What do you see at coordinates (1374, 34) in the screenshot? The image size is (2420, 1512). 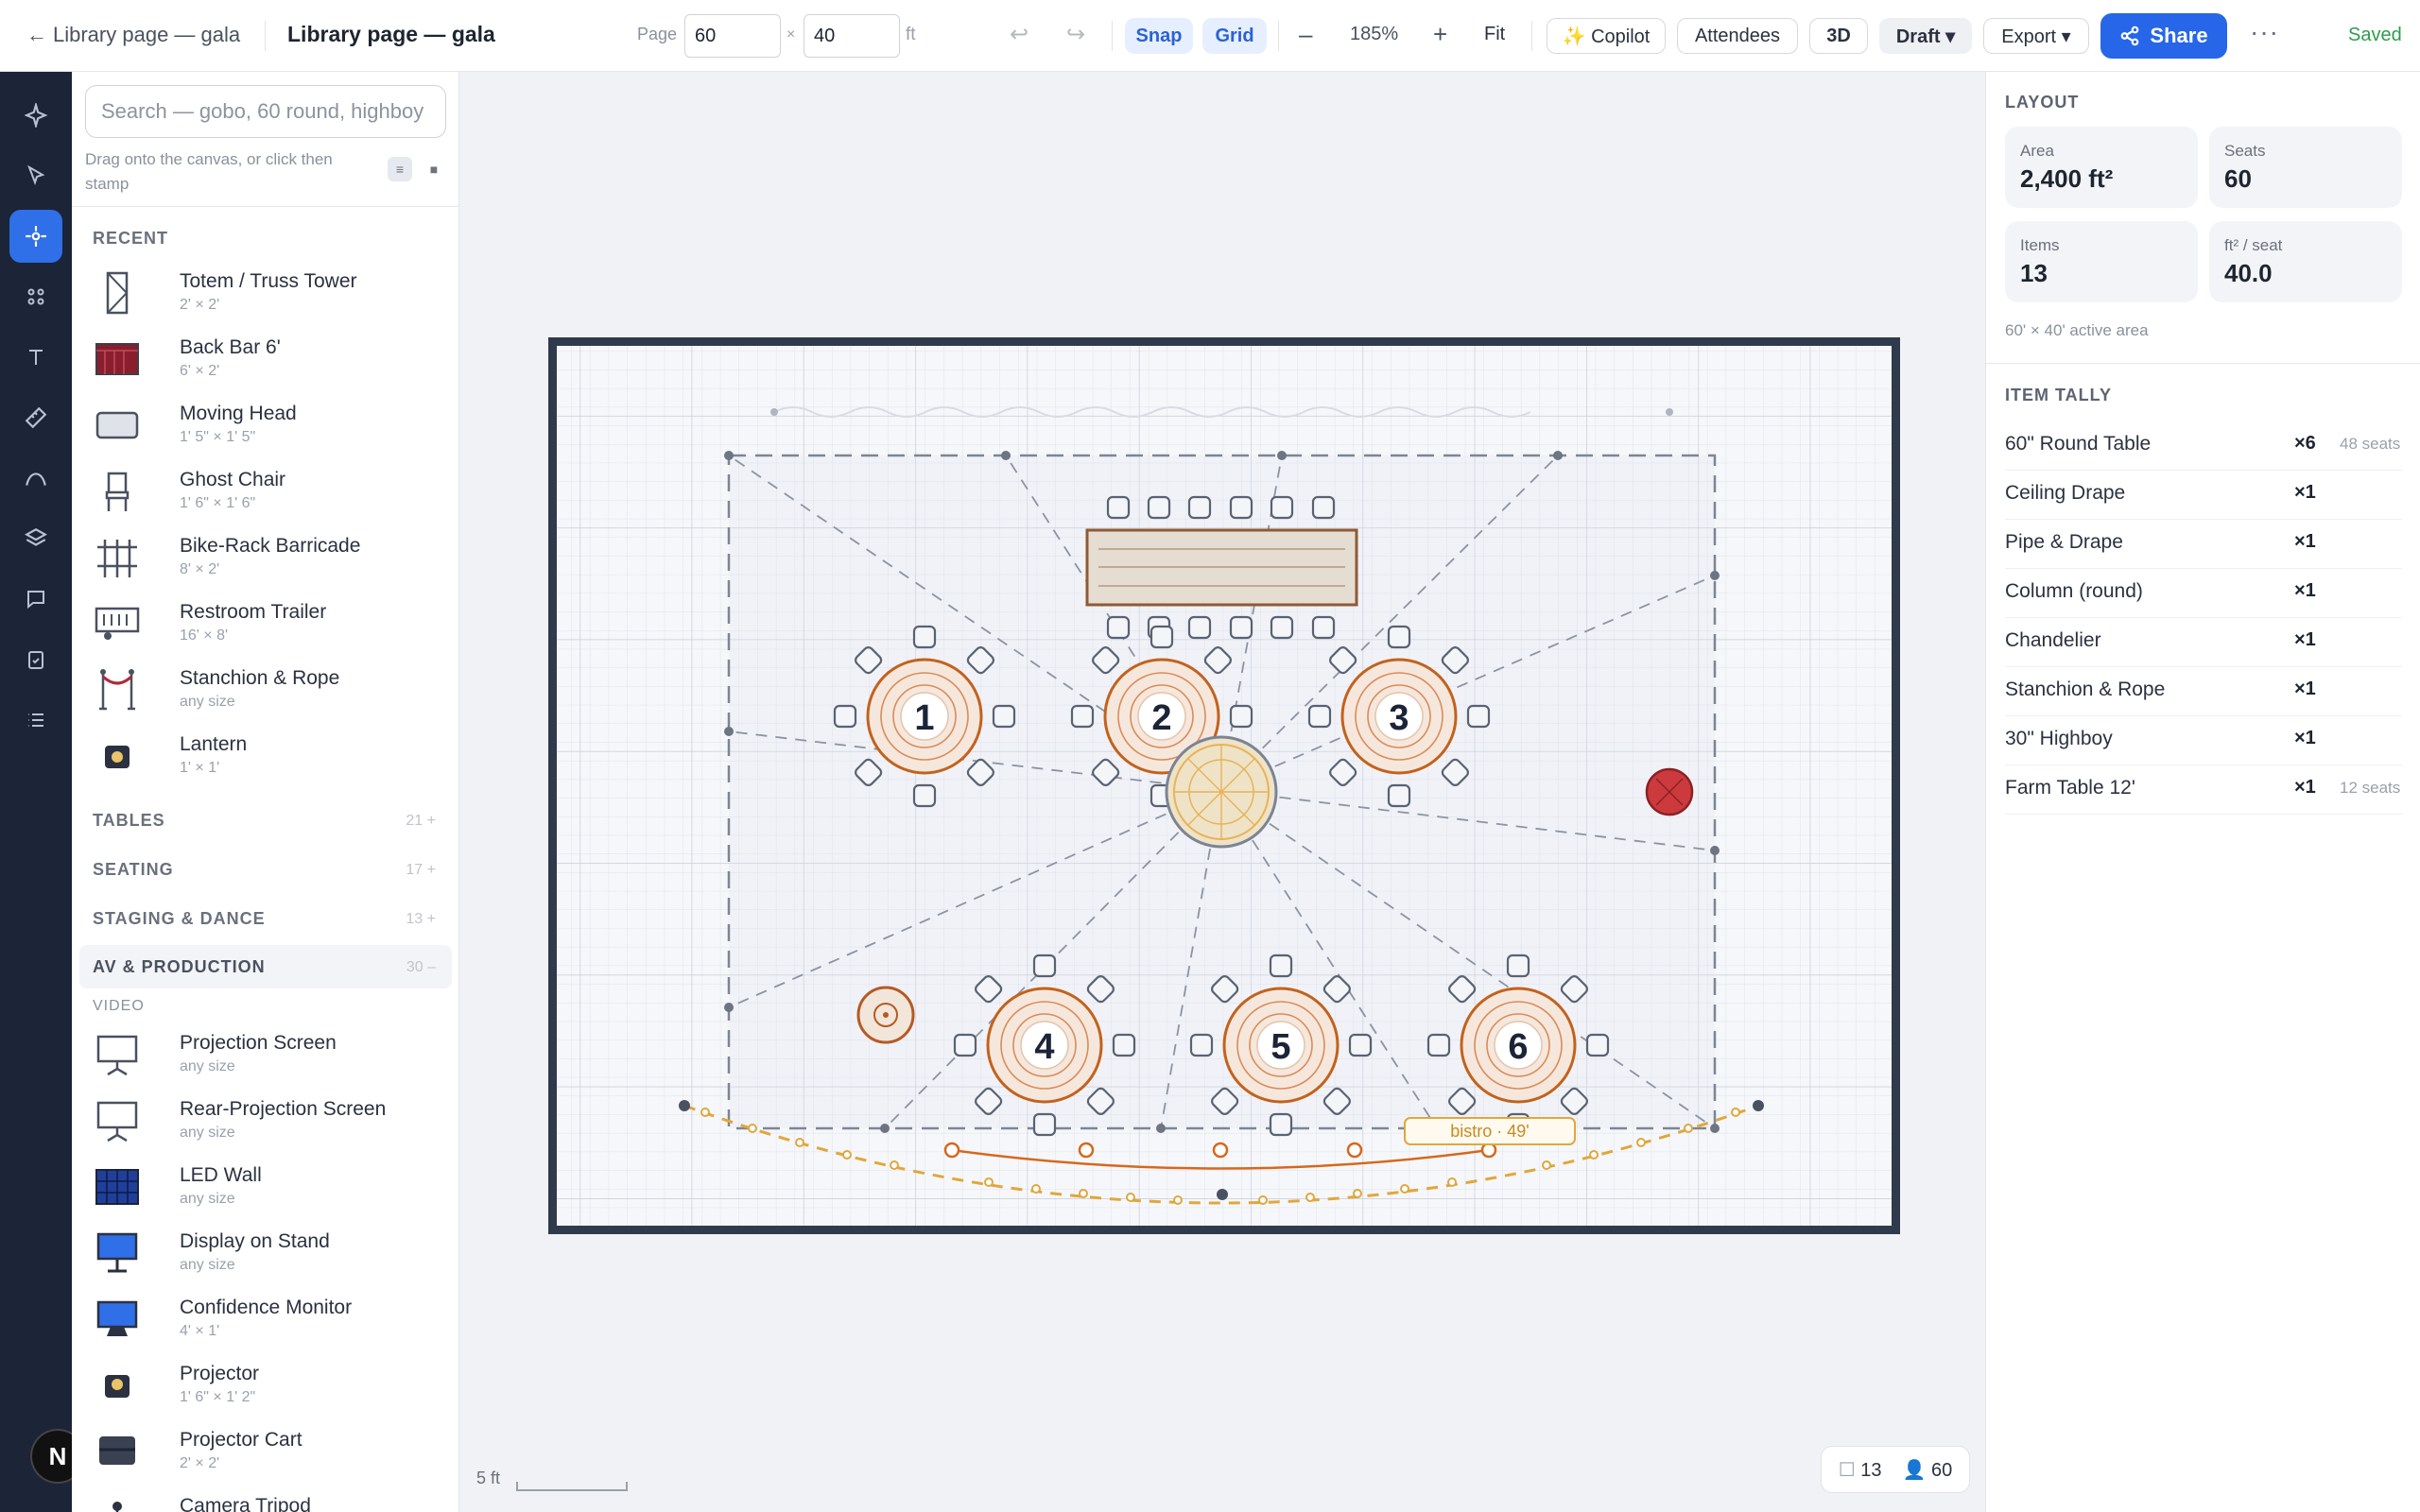 I see `zoom-level: 185%` at bounding box center [1374, 34].